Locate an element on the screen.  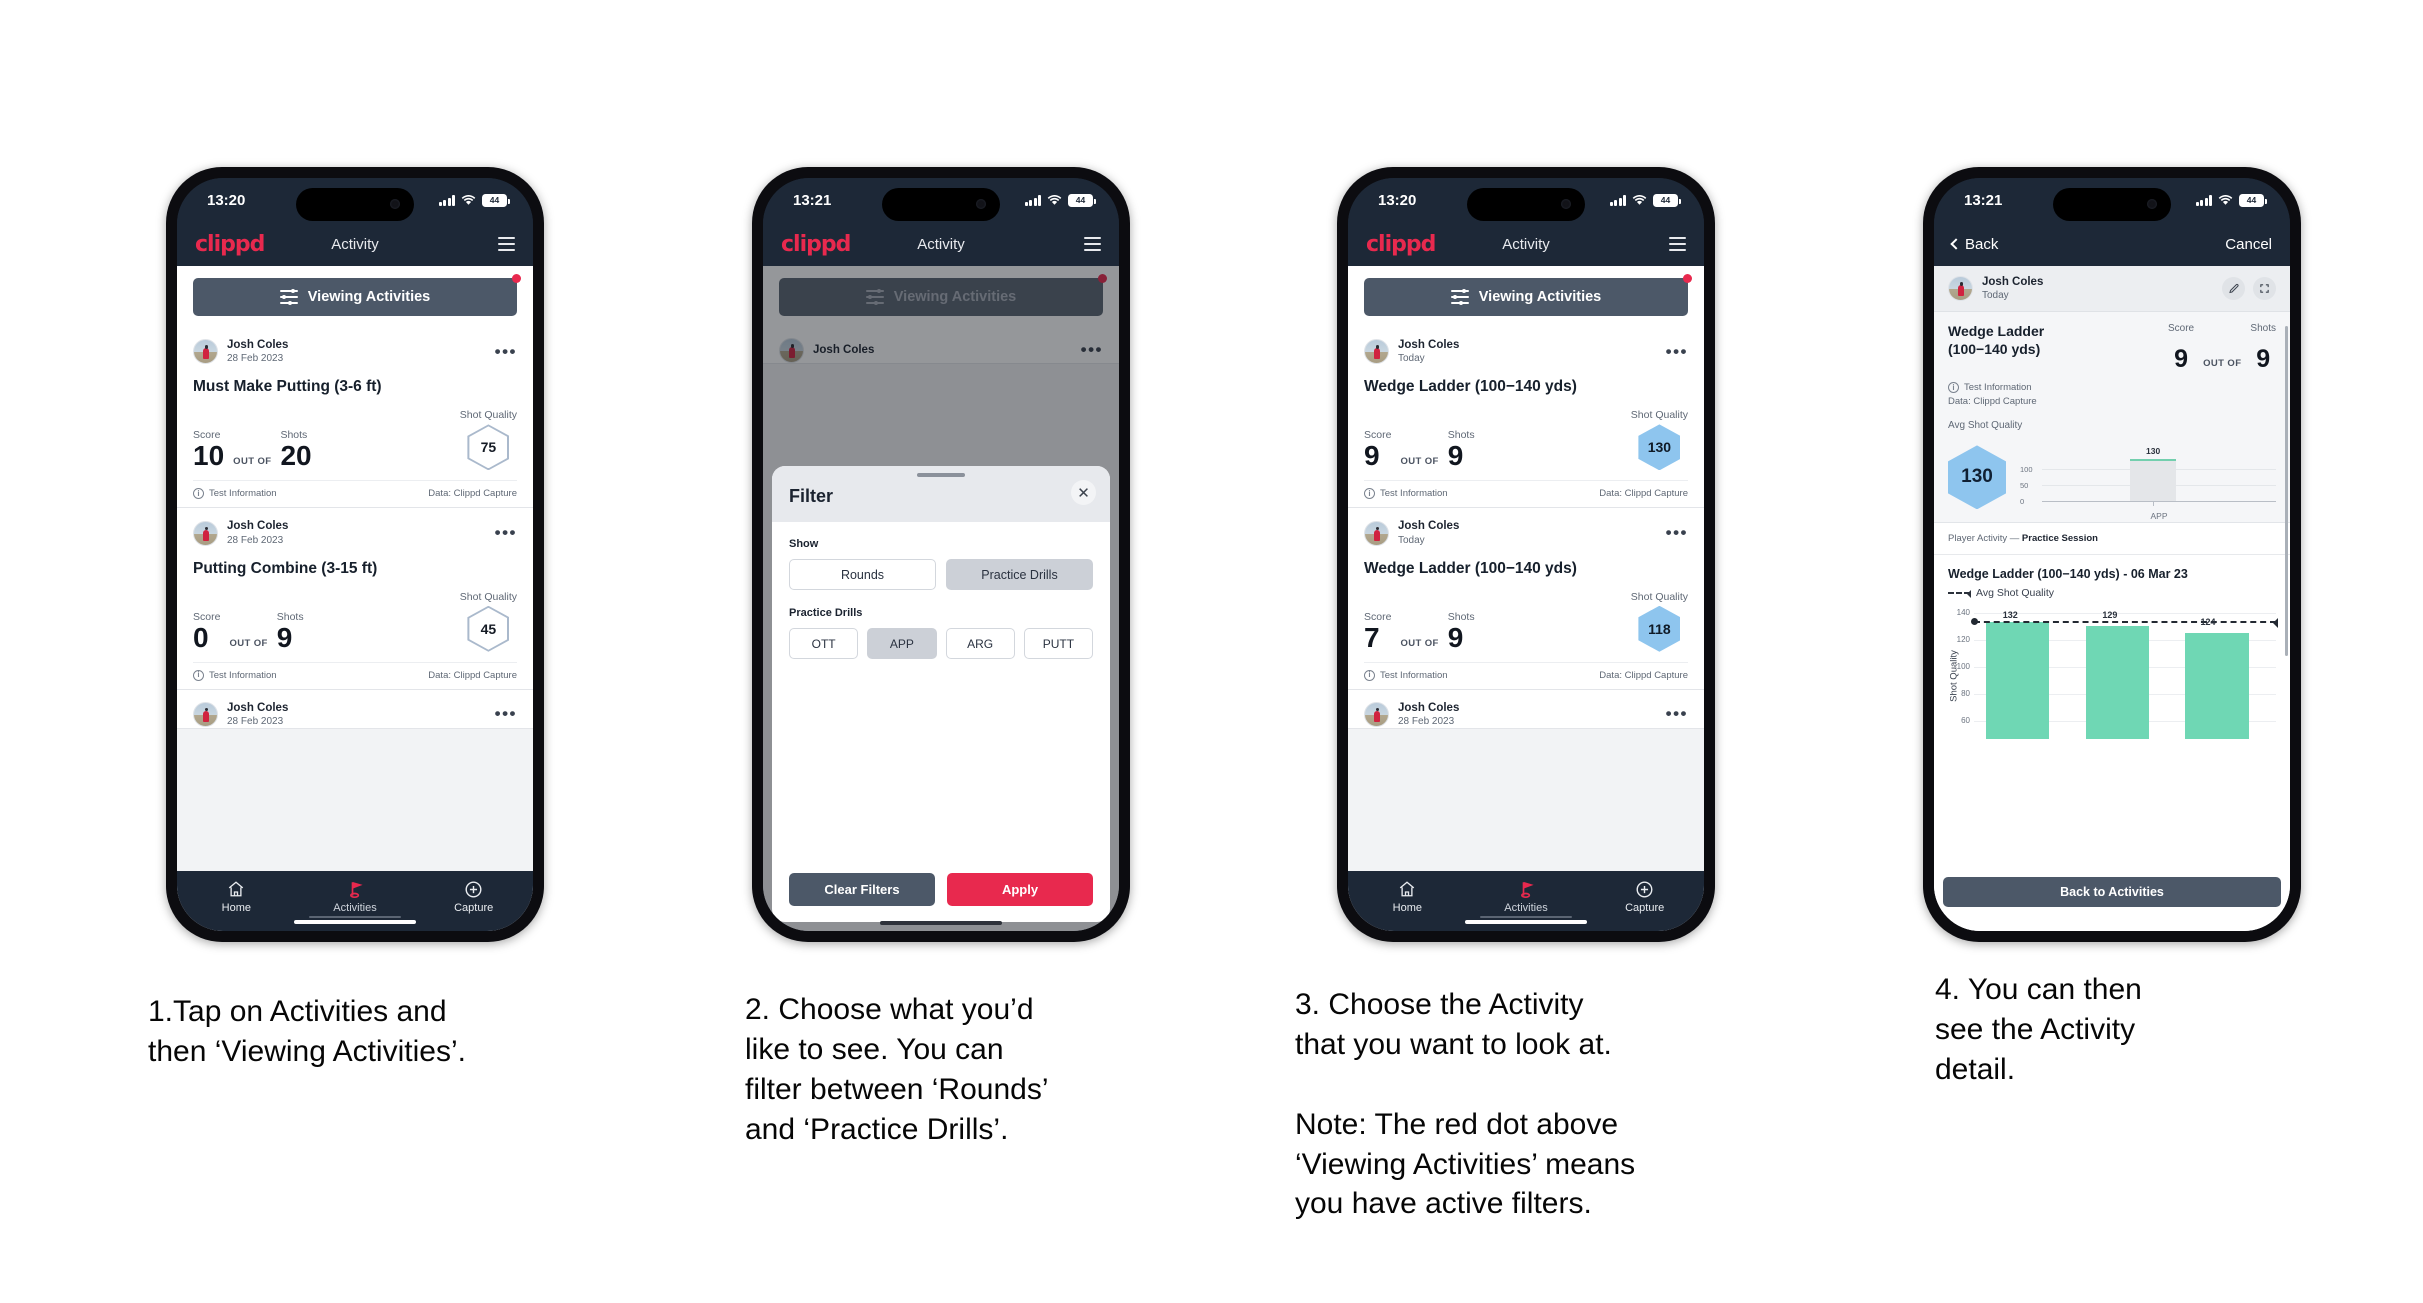
bottom-tab-bar-1: Home Activities Capture is located at coordinates (355, 901).